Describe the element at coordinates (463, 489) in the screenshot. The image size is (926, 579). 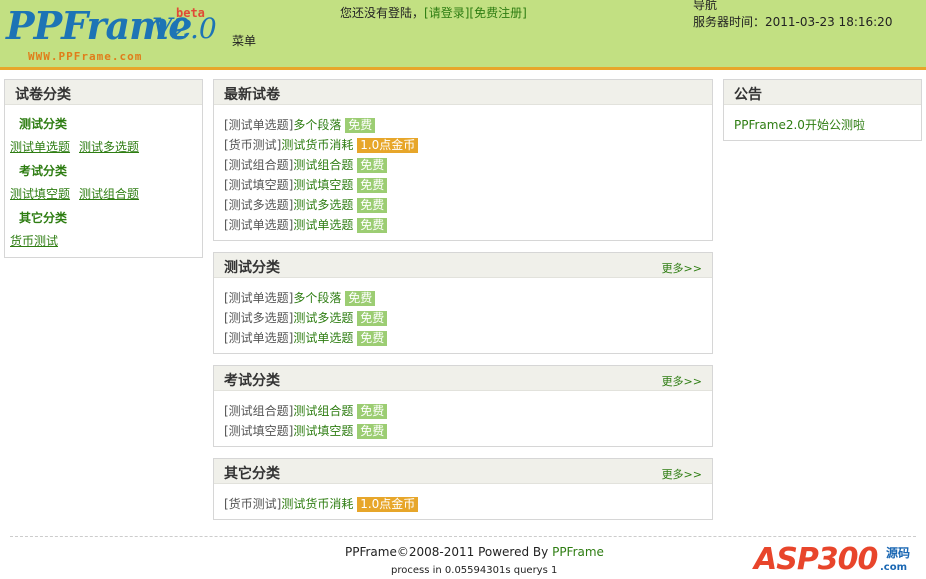
I see `other-category-panel: 其它分类 更多>> [货币测试]测试货币消耗 1.0点金币` at that location.